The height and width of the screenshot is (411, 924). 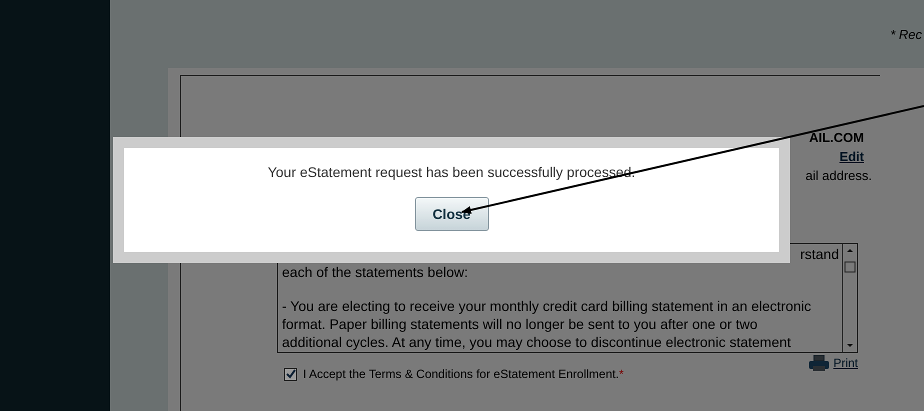 I want to click on scrollbar-icon, so click(x=849, y=298).